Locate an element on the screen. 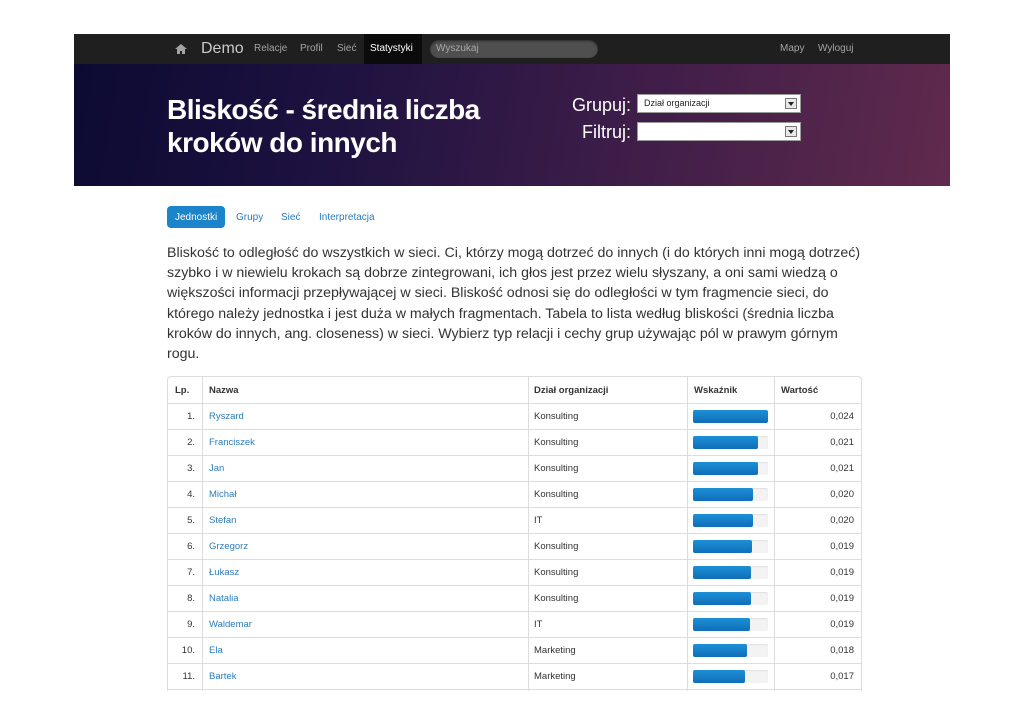 Image resolution: width=1024 pixels, height=724 pixels. table-row: 7. Łukasz Konsulting 0,019 is located at coordinates (514, 572).